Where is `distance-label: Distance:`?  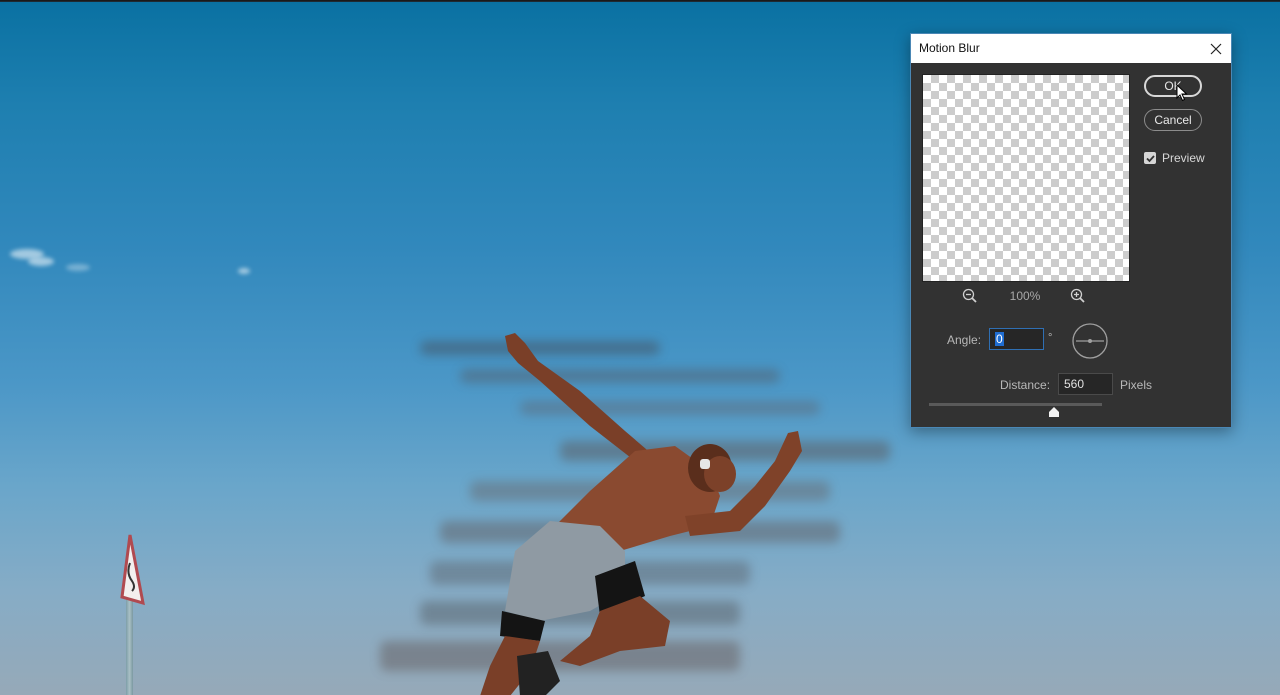 distance-label: Distance: is located at coordinates (1025, 385).